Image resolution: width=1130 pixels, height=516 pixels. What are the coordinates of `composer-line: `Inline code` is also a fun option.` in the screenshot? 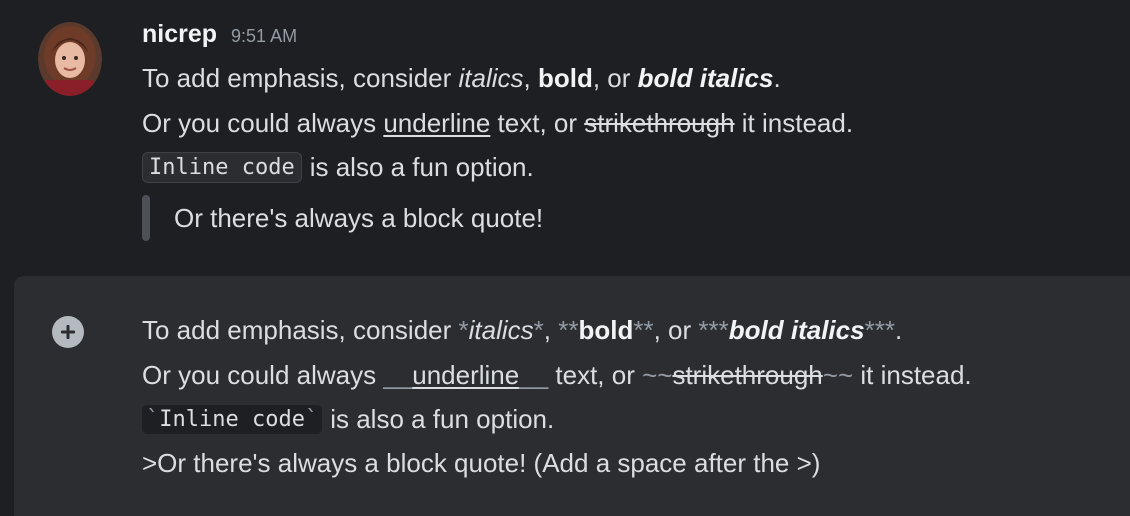 It's located at (348, 419).